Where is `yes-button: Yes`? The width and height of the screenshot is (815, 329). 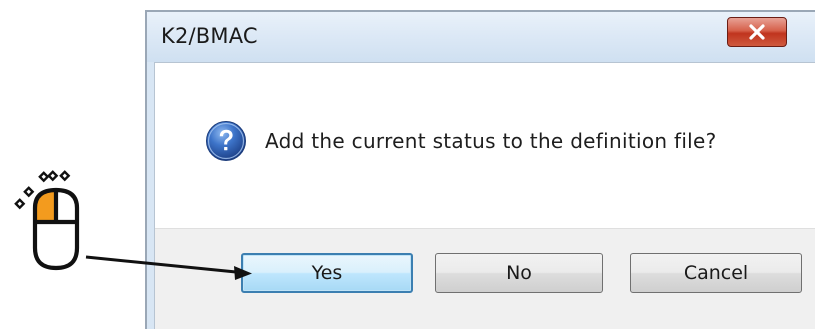 yes-button: Yes is located at coordinates (327, 273).